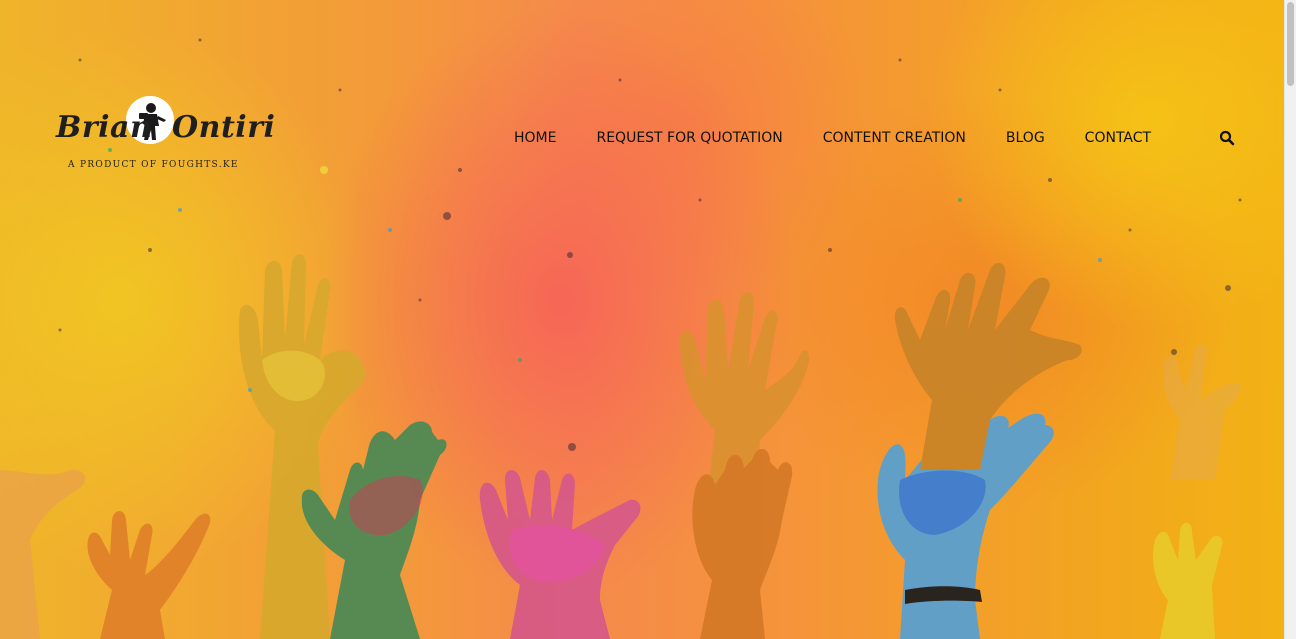 The width and height of the screenshot is (1296, 639). What do you see at coordinates (1227, 138) in the screenshot?
I see `search-icon` at bounding box center [1227, 138].